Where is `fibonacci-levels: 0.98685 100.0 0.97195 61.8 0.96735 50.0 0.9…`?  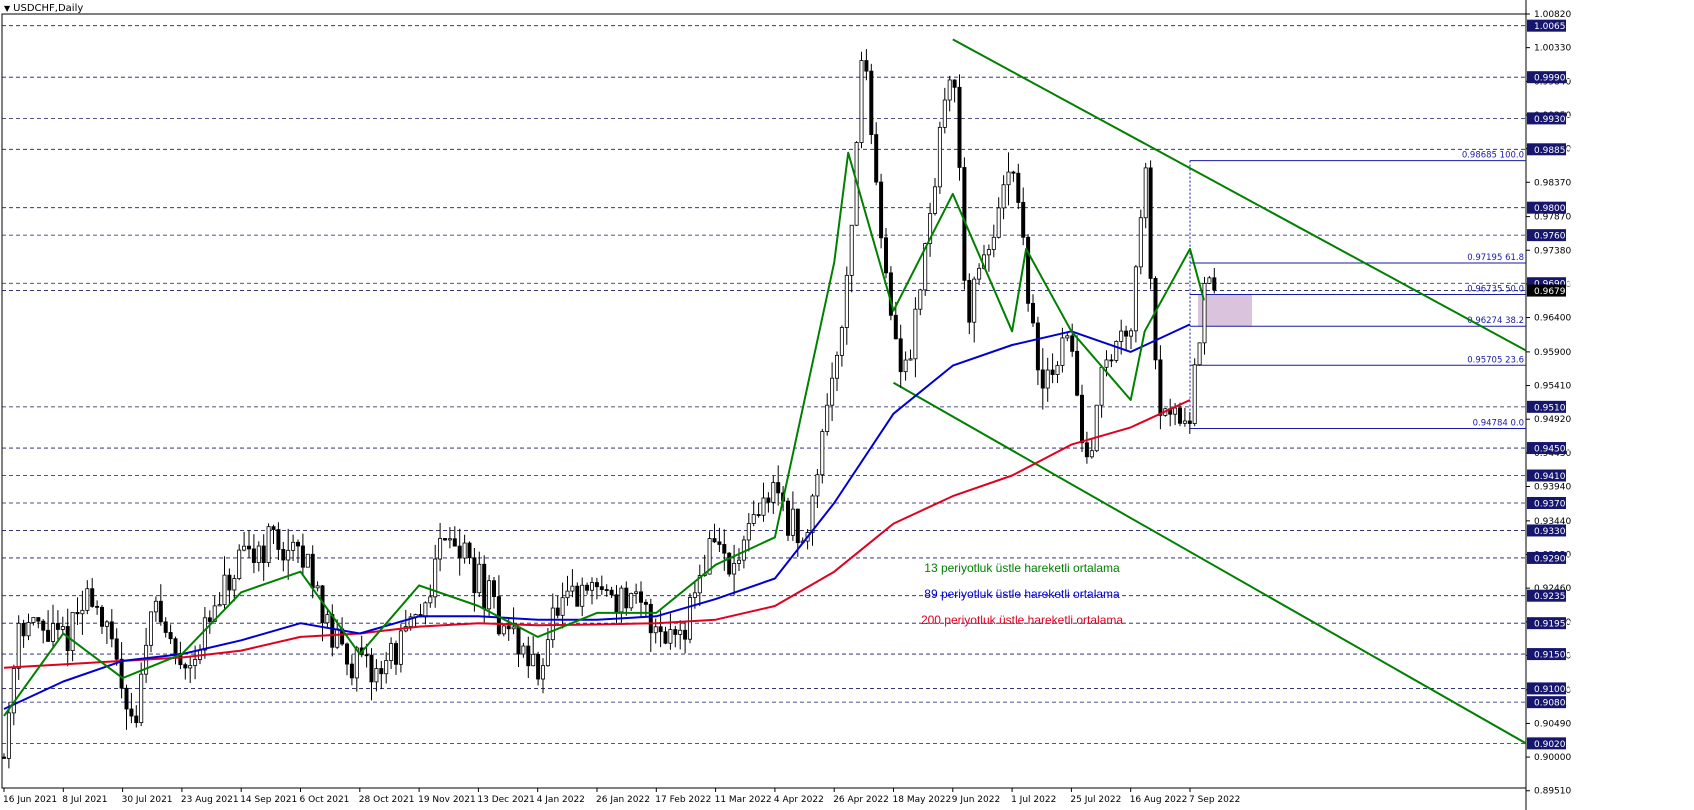
fibonacci-levels: 0.98685 100.0 0.97195 61.8 0.96735 50.0 0.9… is located at coordinates (1357, 290).